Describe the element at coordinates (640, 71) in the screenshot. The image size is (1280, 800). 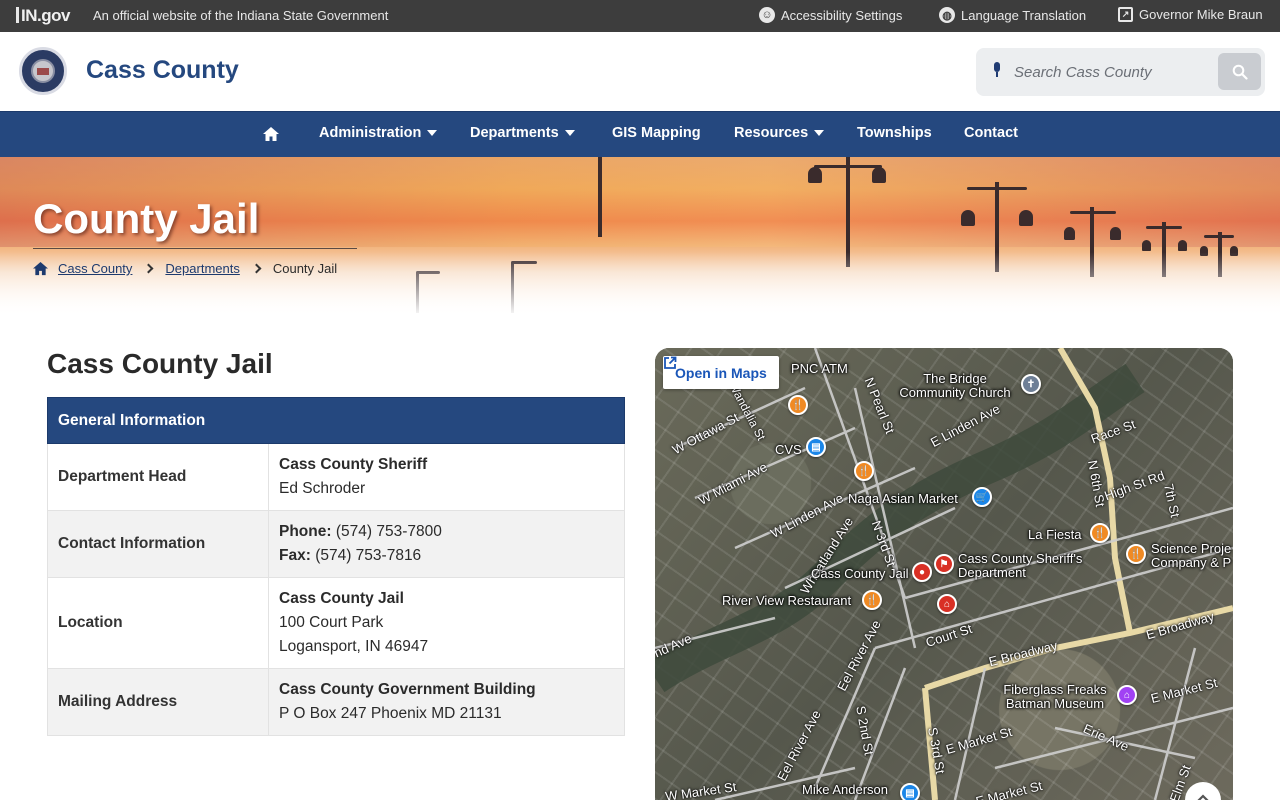
I see `site-header: Cass County` at that location.